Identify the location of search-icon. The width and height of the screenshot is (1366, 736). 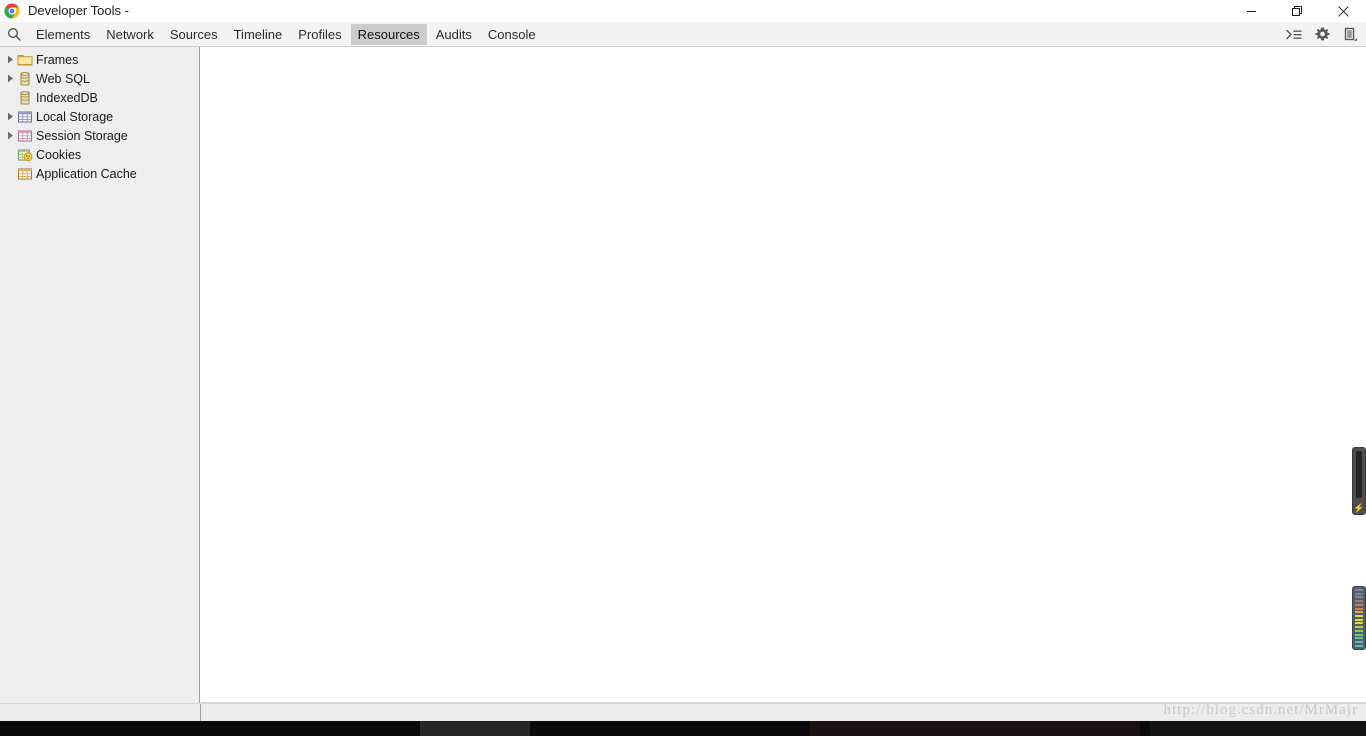
(14, 34).